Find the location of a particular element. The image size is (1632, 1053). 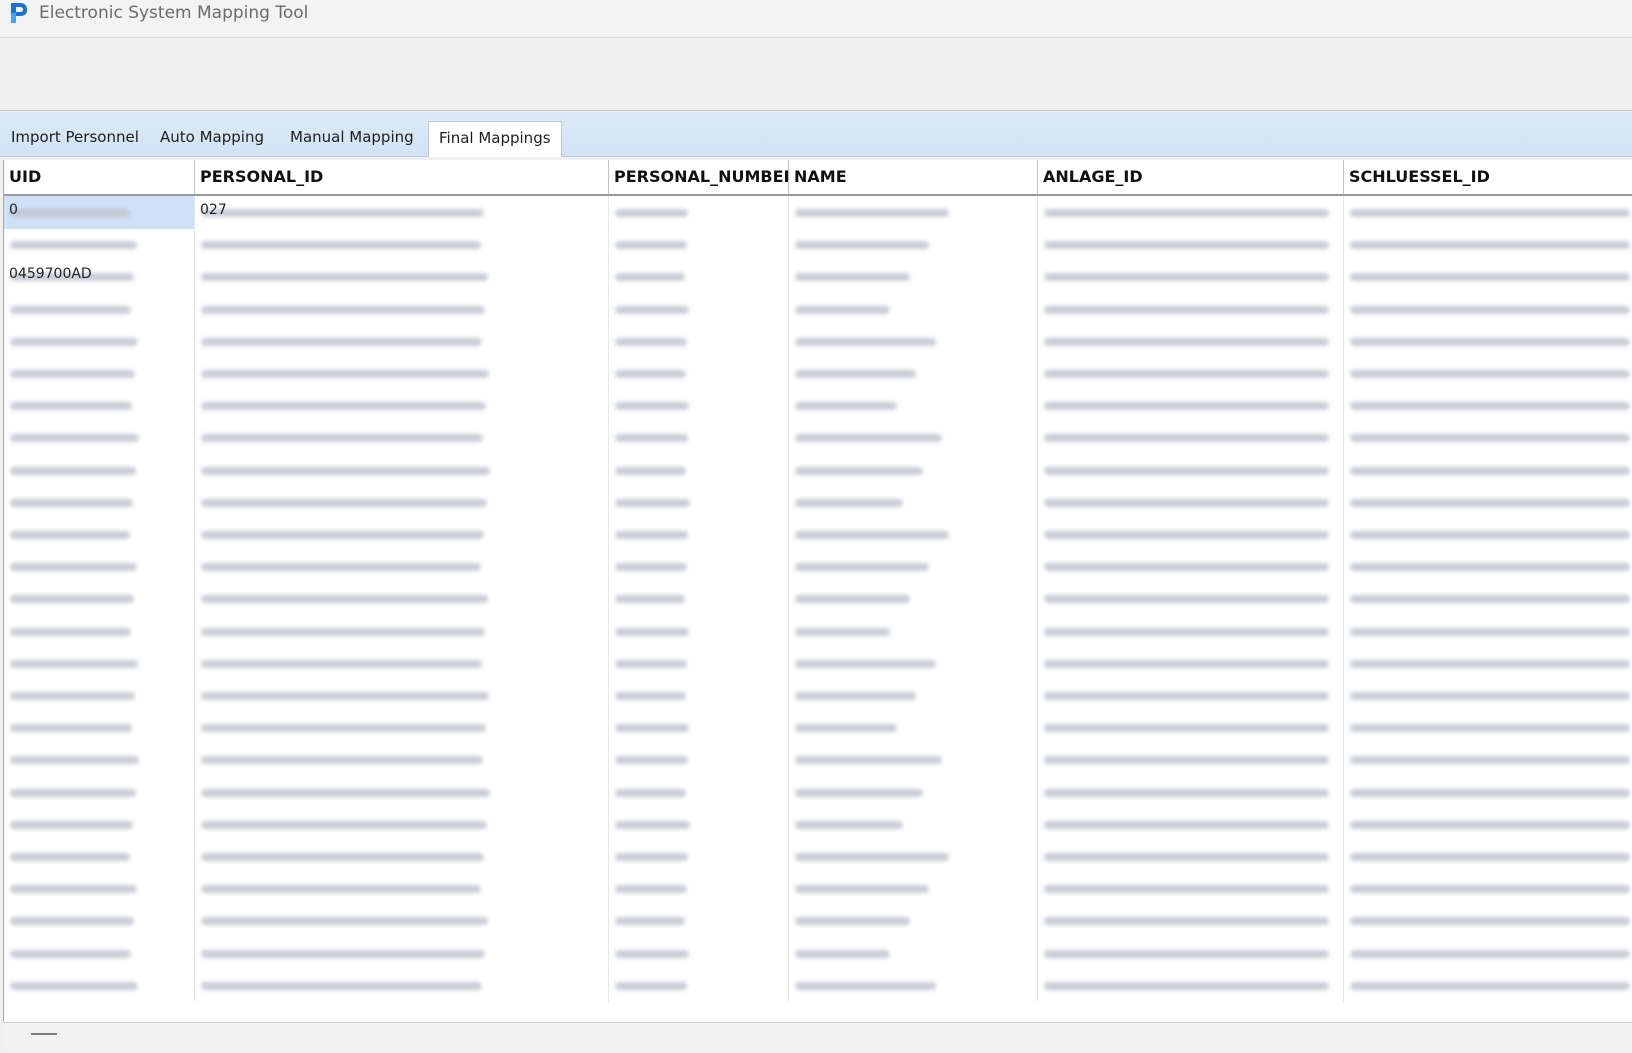

table-row: 0459700AD is located at coordinates (818, 277).